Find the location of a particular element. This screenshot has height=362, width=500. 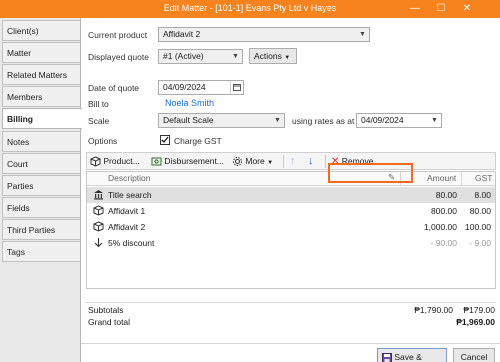

tab-matter: Matter is located at coordinates (41, 52).